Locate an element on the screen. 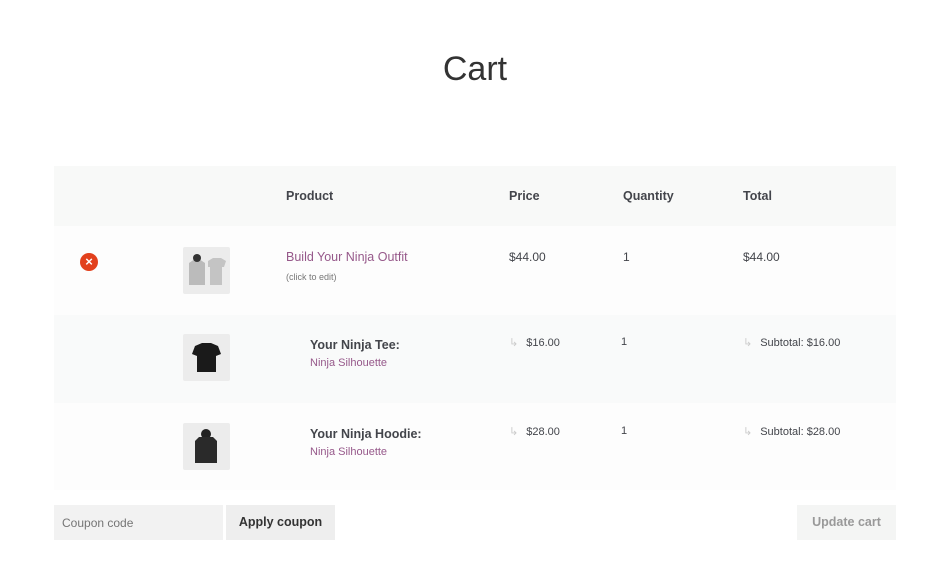  subtotal: Subtotal: $16.00 is located at coordinates (800, 343).